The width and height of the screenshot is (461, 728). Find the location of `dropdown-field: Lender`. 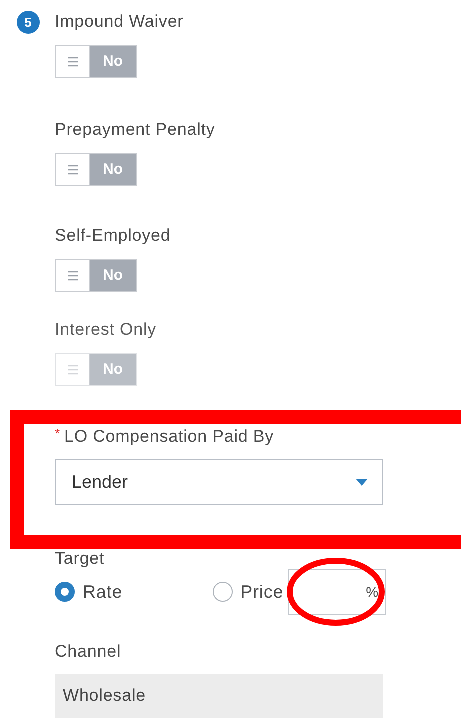

dropdown-field: Lender is located at coordinates (219, 482).